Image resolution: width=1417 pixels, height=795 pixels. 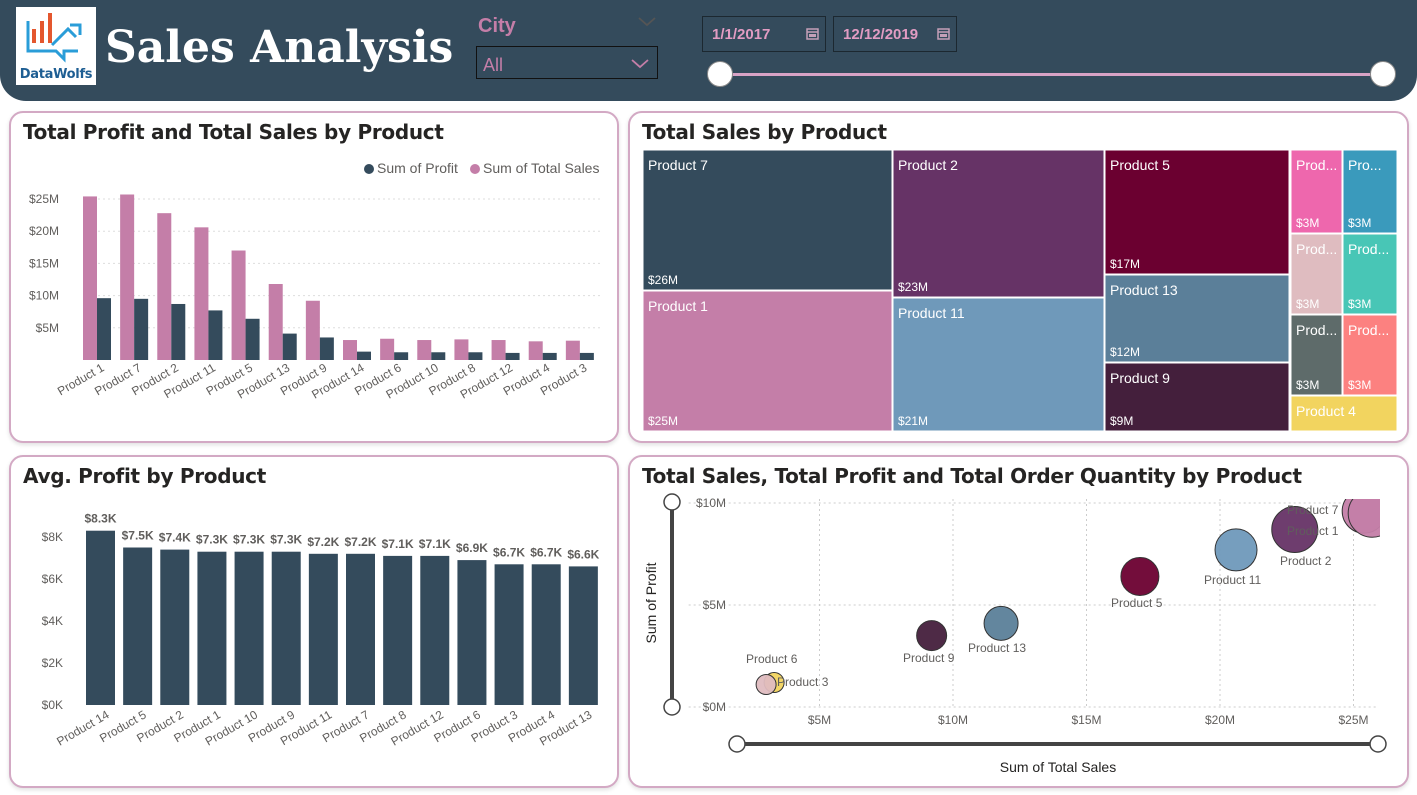 What do you see at coordinates (741, 34) in the screenshot?
I see `start-date-value: 1/1/2017` at bounding box center [741, 34].